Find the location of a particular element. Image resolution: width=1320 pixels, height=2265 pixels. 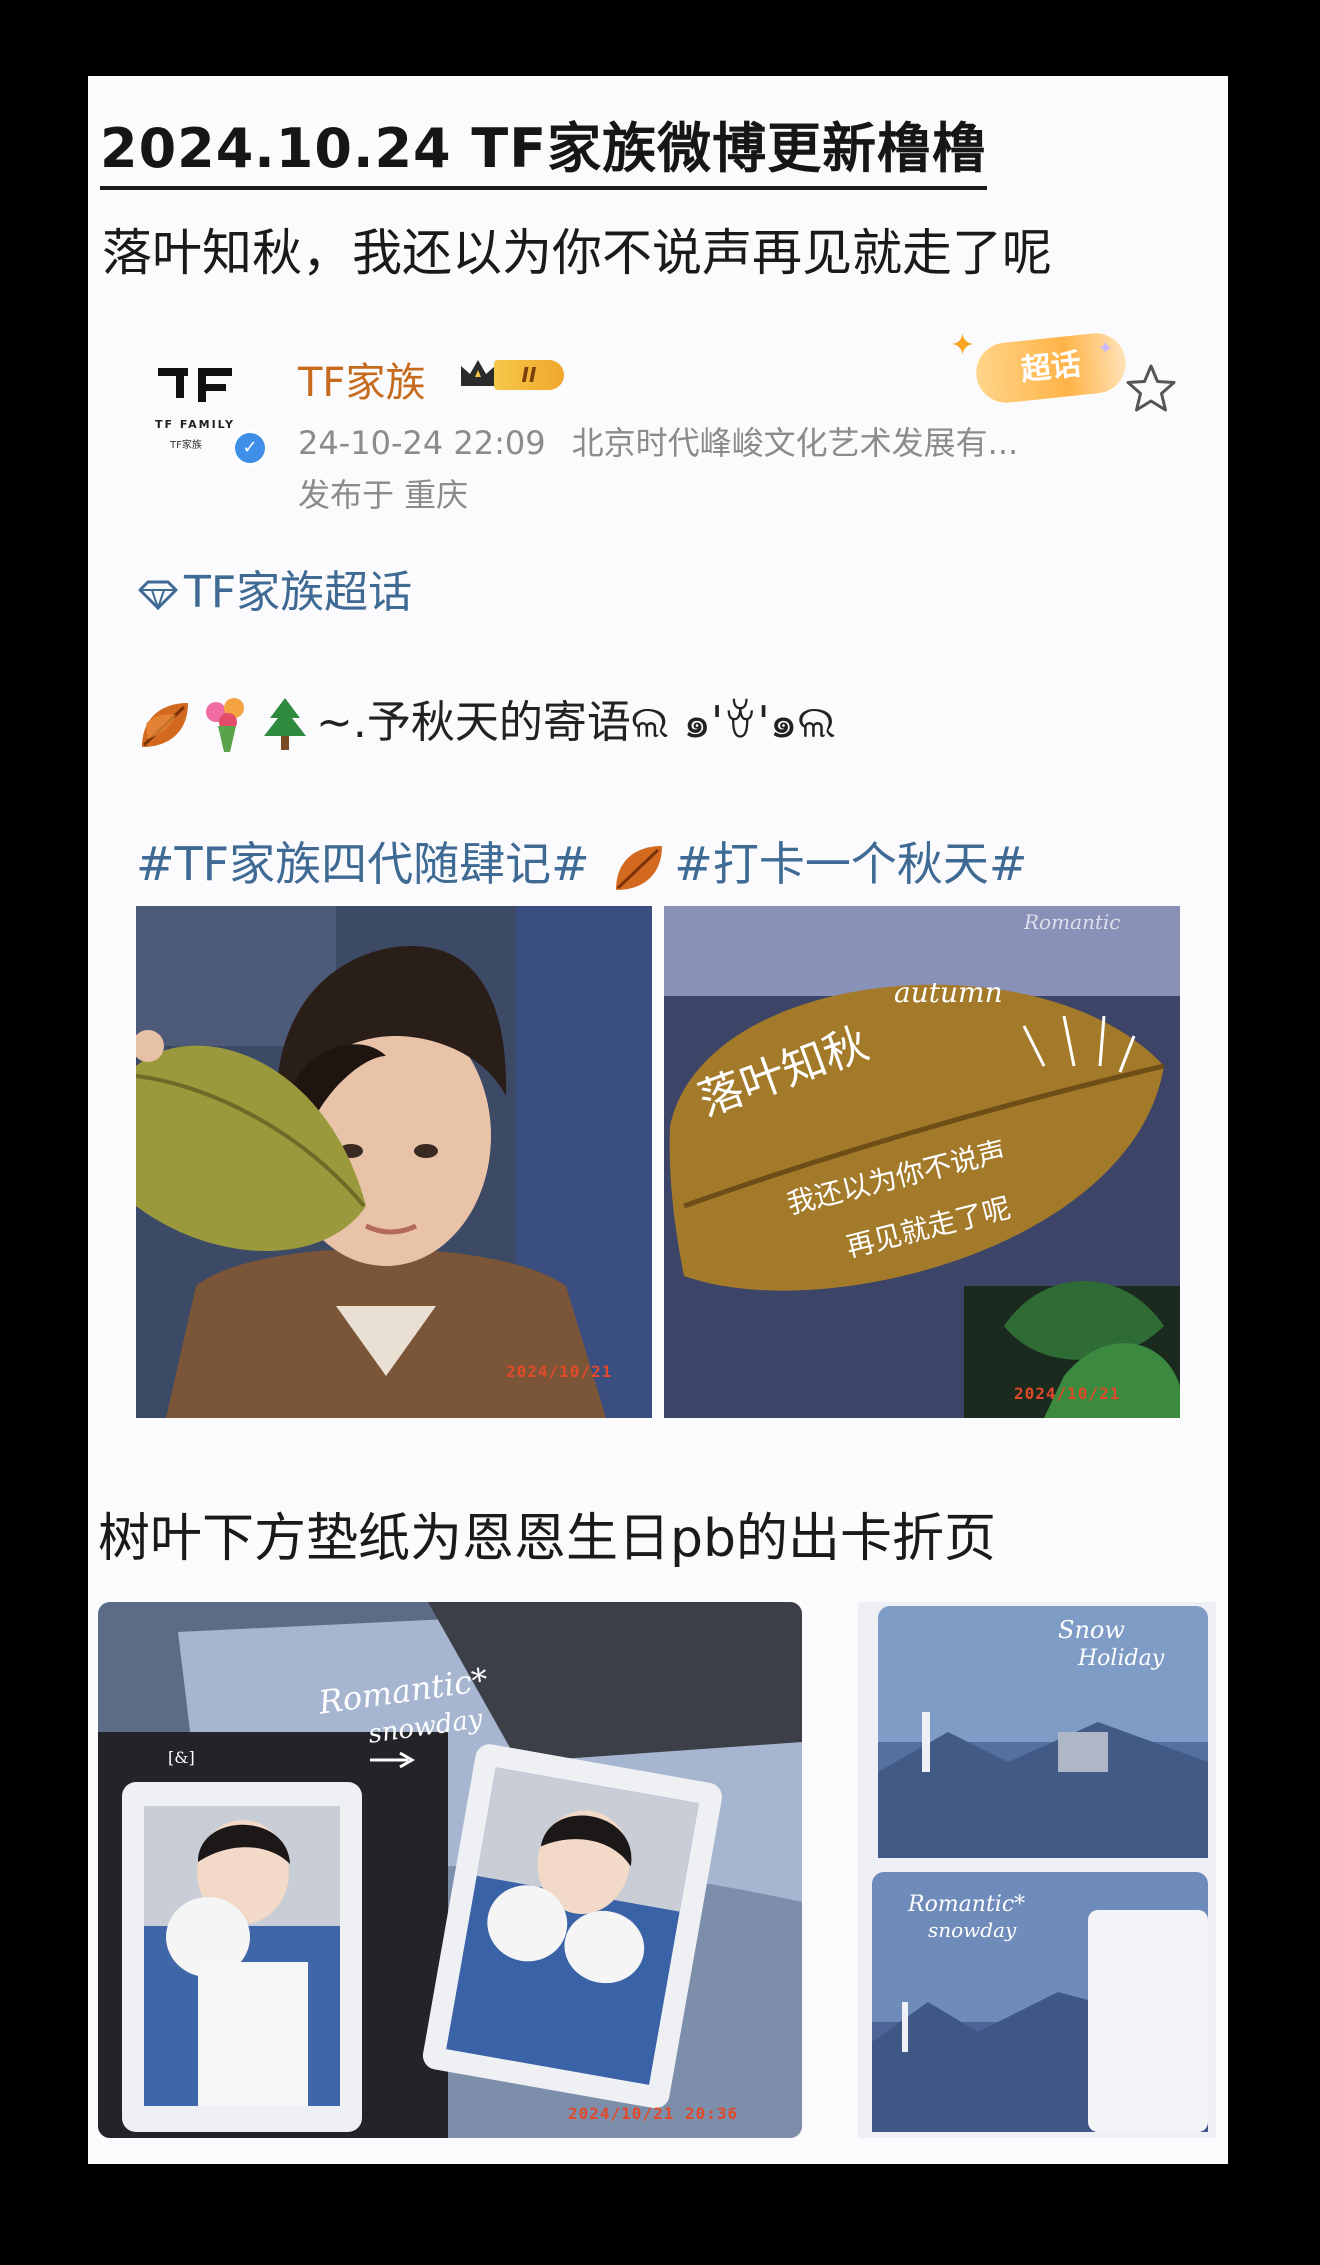

second-caption: 树叶下方垫纸为恩恩生日pb的出卡折页 is located at coordinates (547, 1539).